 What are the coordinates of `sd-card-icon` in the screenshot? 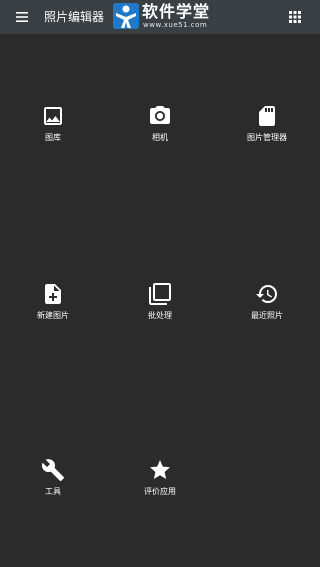 It's located at (267, 116).